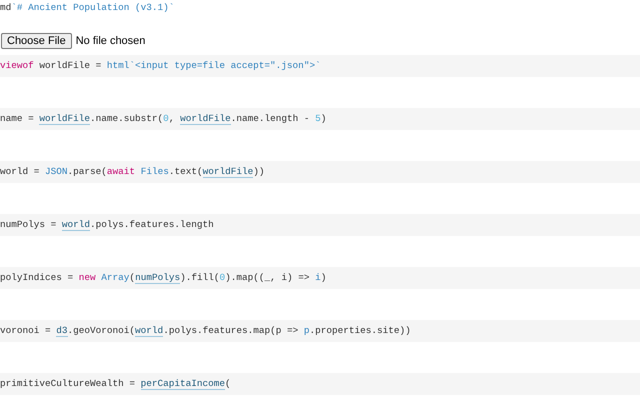  I want to click on code-line: md`# Ancient Population (v3.1)`, so click(88, 8).